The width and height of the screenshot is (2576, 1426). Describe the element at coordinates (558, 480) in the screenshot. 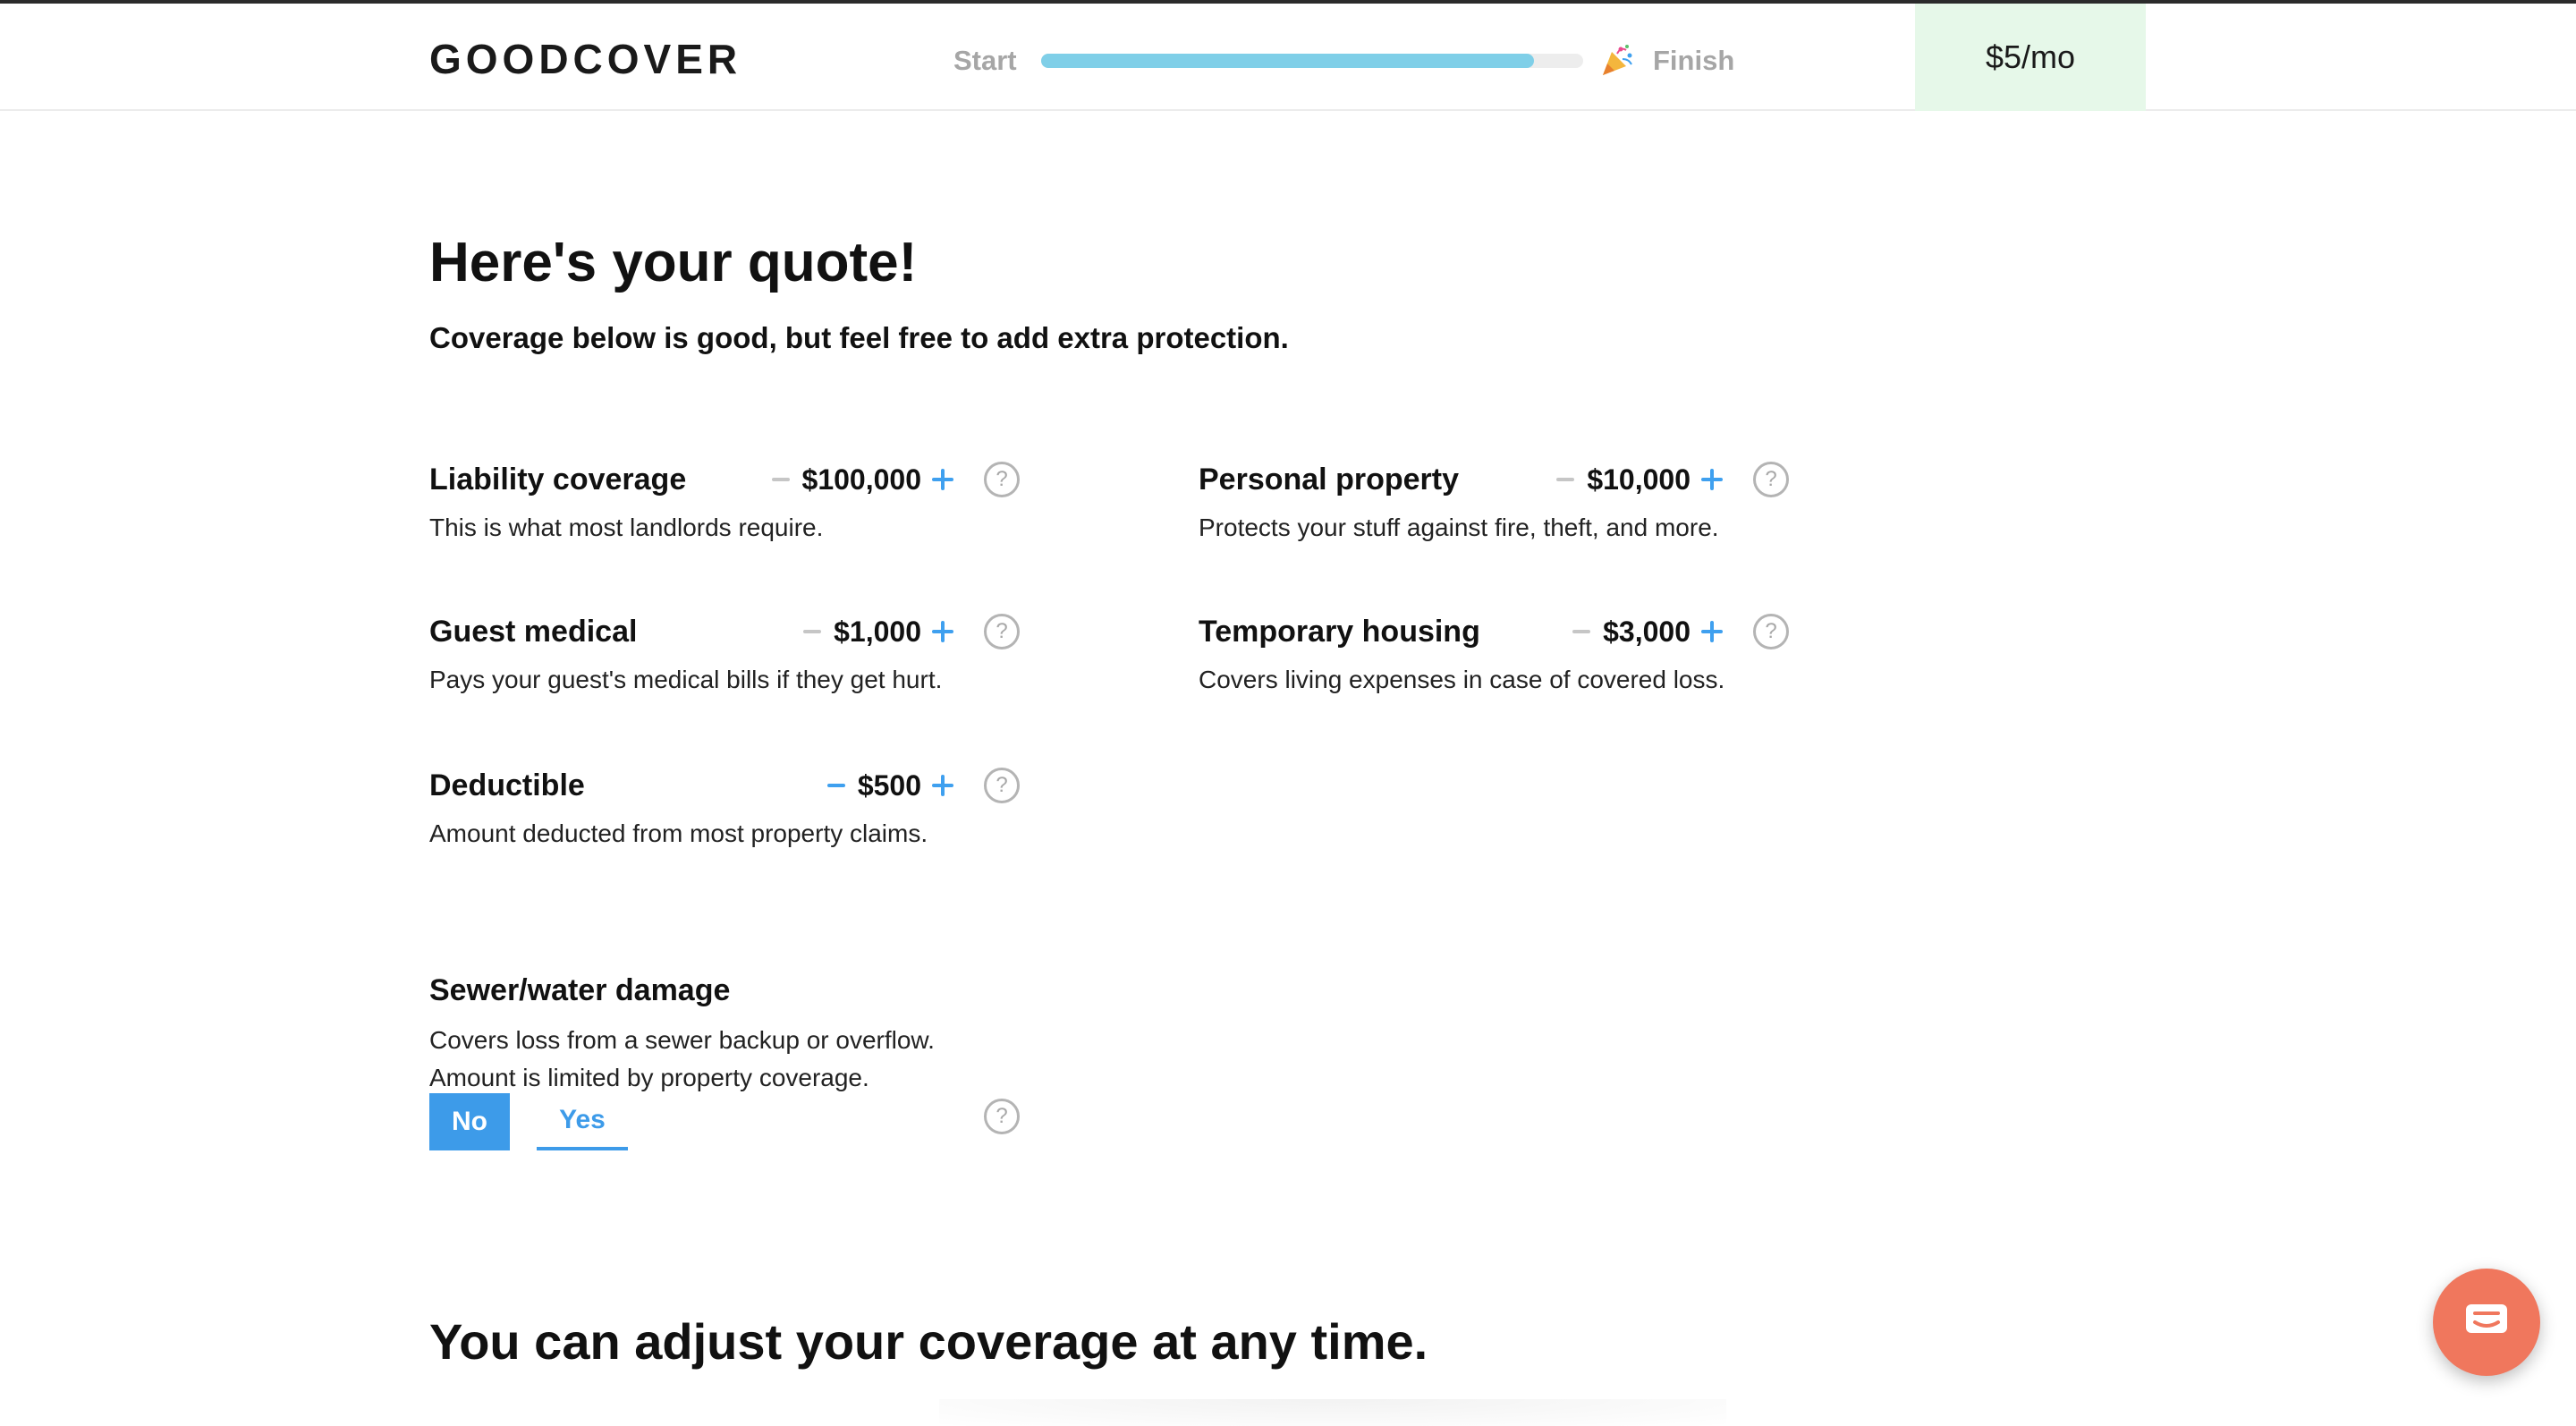

I see `coverage-label: Liability coverage` at that location.